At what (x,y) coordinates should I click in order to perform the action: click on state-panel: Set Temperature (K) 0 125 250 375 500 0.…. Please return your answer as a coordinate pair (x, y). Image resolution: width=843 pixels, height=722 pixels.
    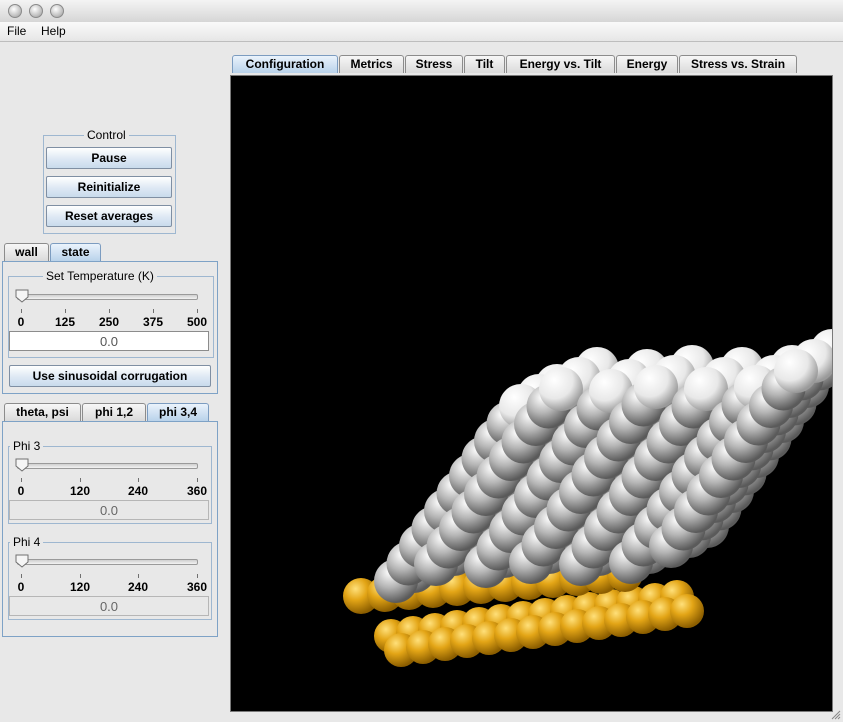
    Looking at the image, I should click on (110, 327).